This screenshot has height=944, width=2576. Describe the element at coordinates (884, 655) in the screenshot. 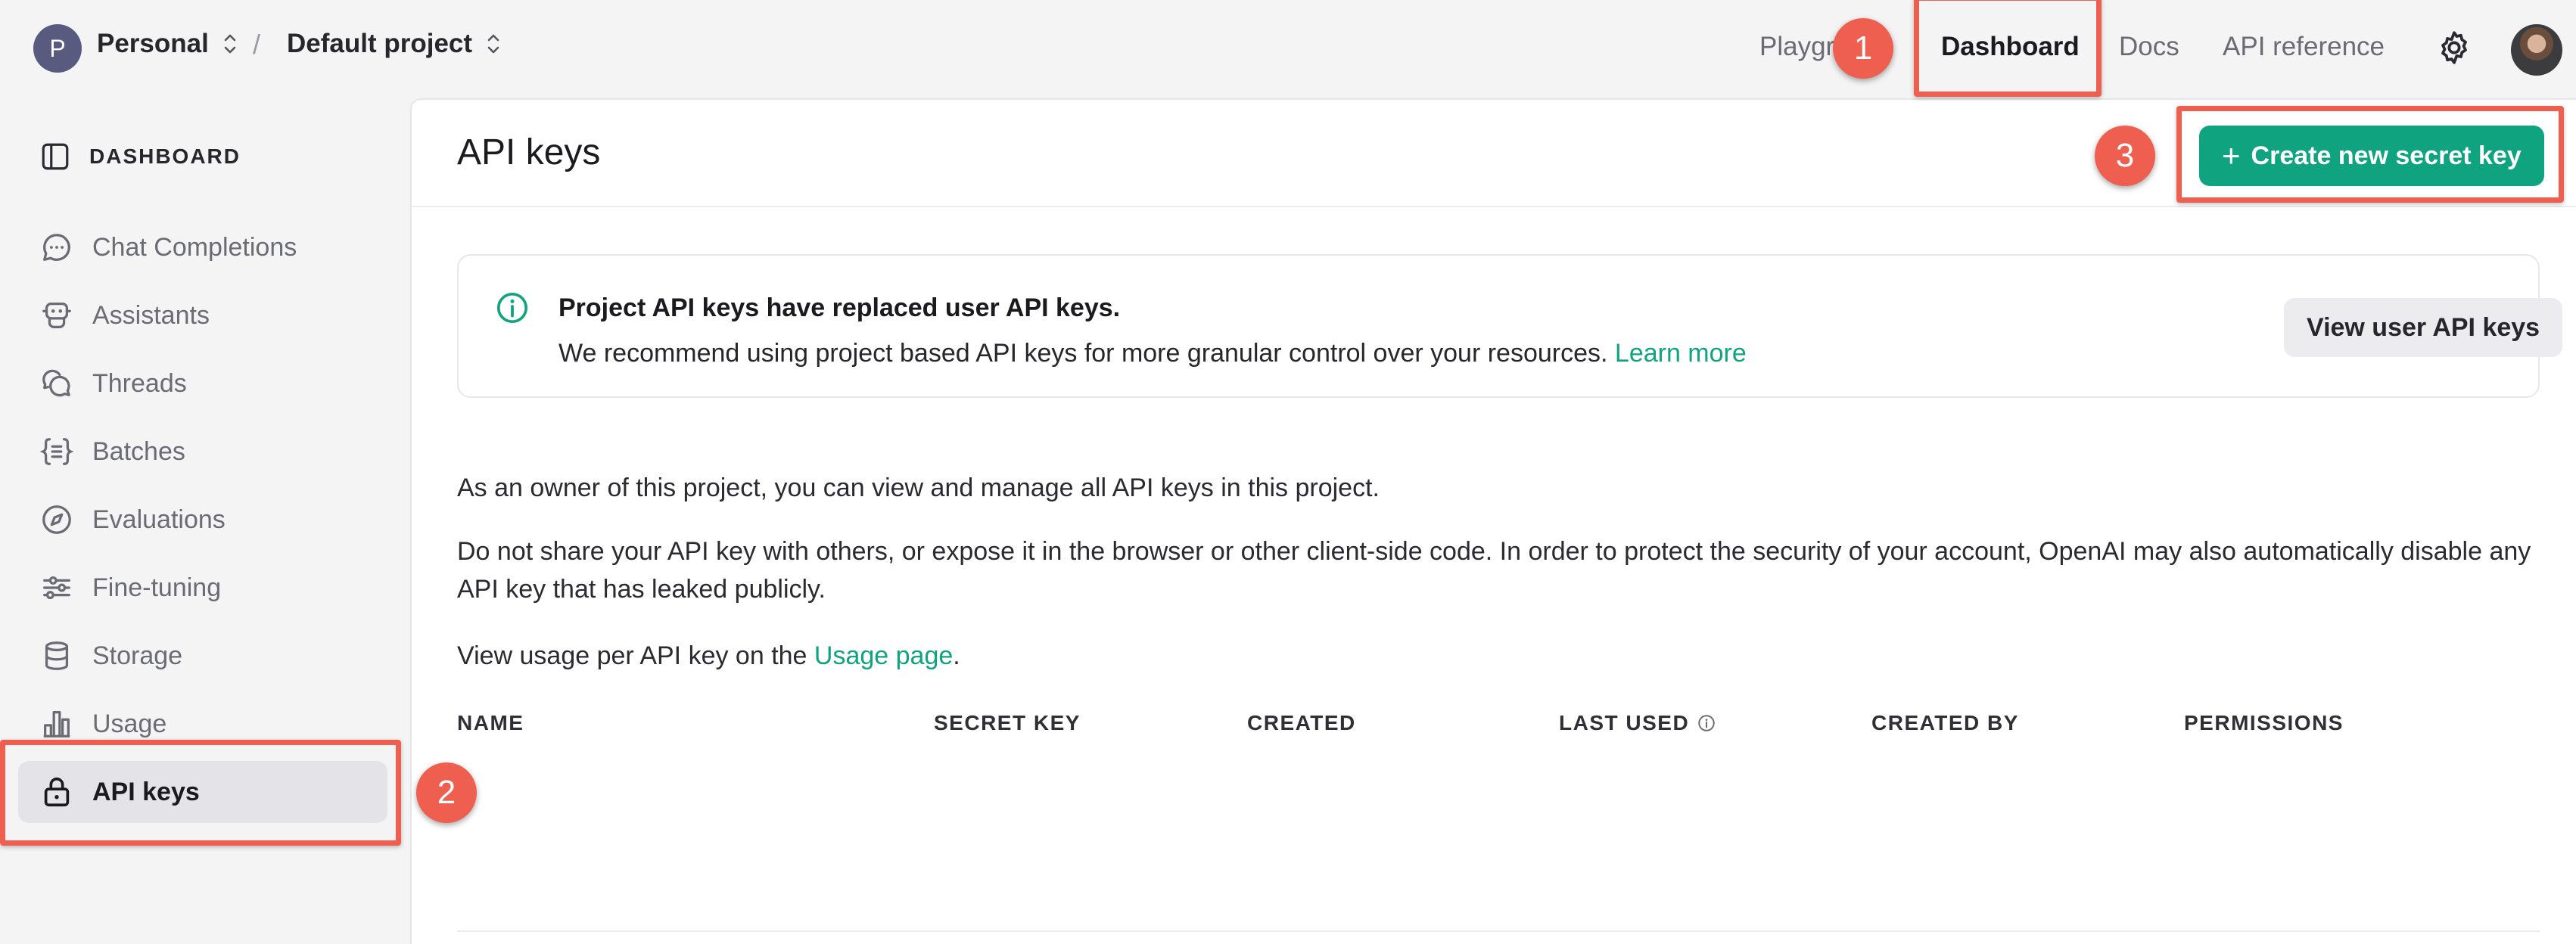

I see `usage-page-link: Usage page` at that location.